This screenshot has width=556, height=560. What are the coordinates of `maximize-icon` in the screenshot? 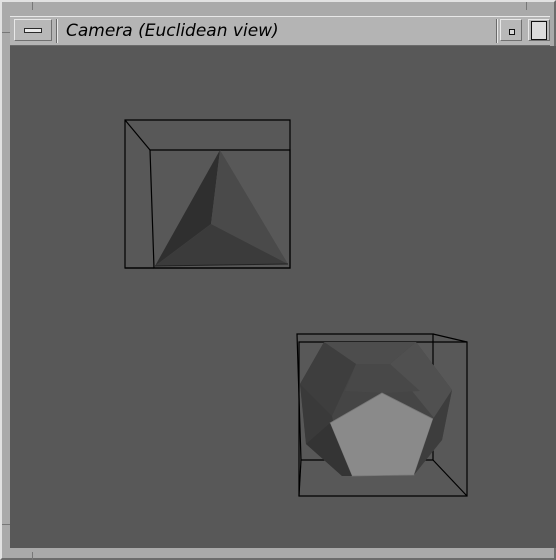 It's located at (539, 30).